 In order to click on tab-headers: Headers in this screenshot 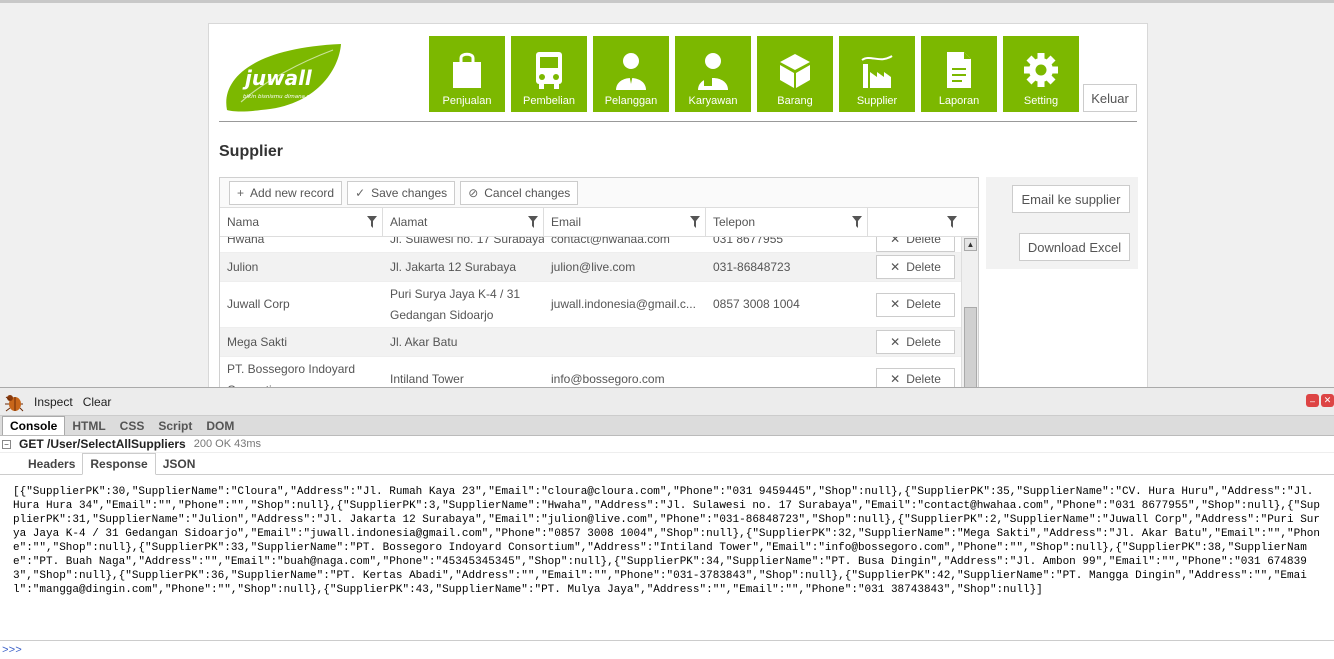, I will do `click(51, 464)`.